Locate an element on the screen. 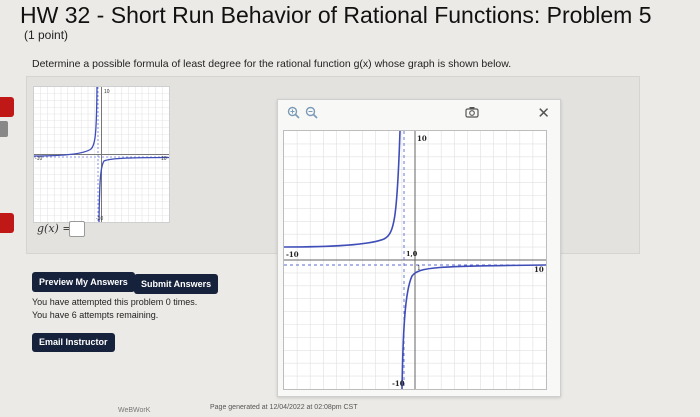 The height and width of the screenshot is (417, 700). submit-answers-button: Submit Answers is located at coordinates (176, 284).